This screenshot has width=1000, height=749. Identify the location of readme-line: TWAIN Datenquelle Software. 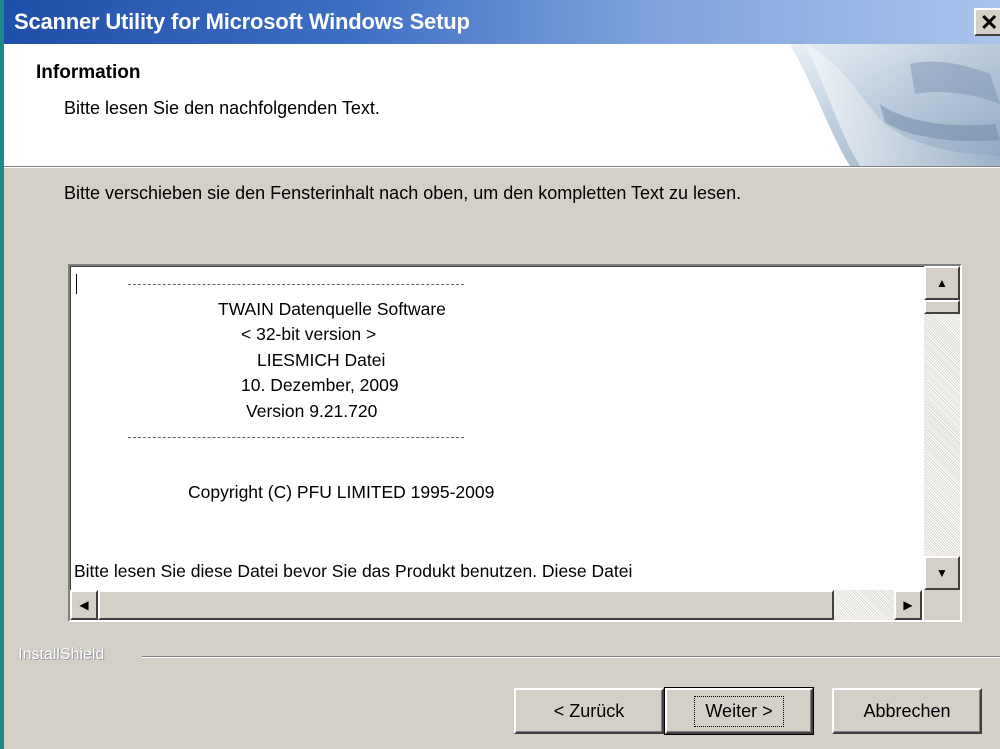
(332, 309).